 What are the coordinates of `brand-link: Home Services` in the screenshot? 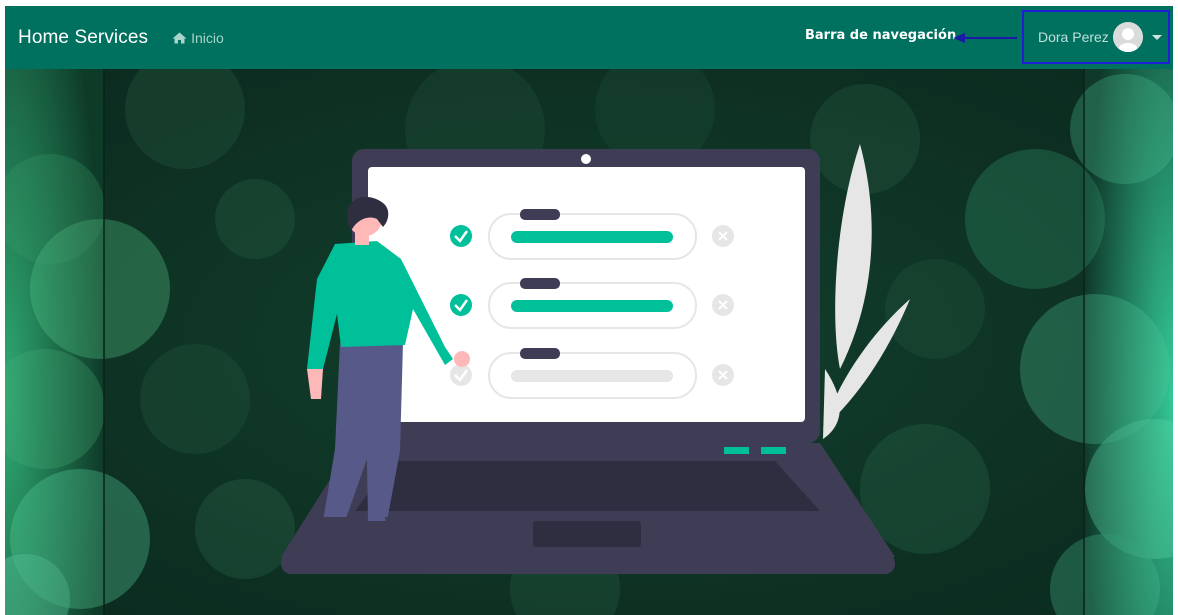 It's located at (83, 38).